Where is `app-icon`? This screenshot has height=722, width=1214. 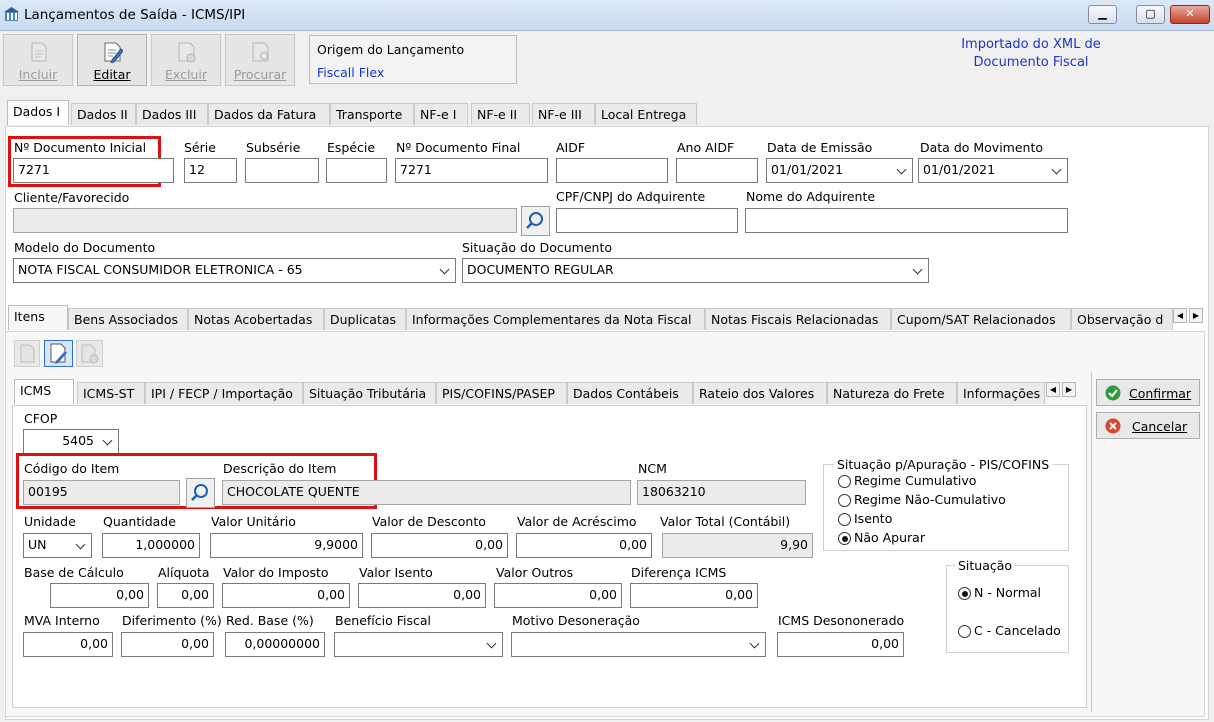
app-icon is located at coordinates (11, 14).